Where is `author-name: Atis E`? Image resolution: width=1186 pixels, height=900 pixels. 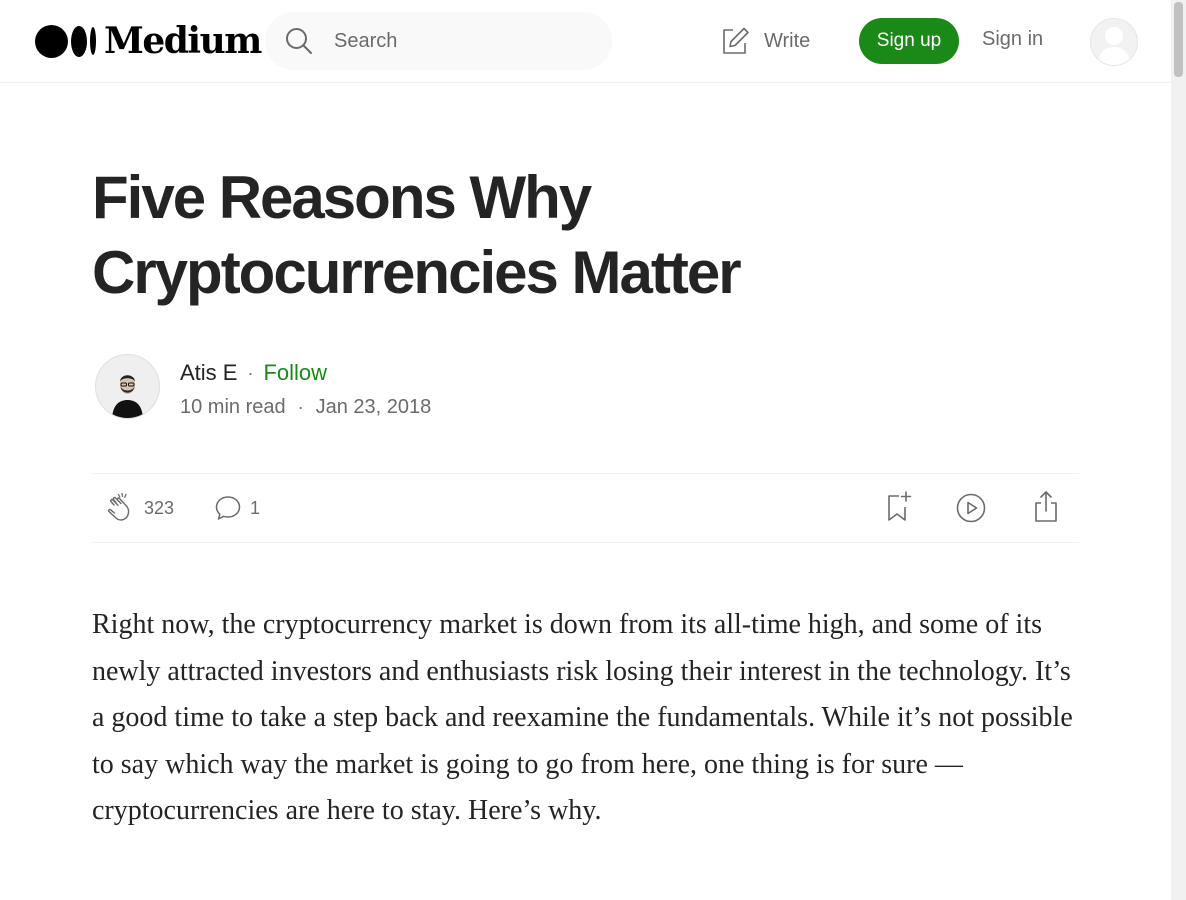
author-name: Atis E is located at coordinates (208, 373).